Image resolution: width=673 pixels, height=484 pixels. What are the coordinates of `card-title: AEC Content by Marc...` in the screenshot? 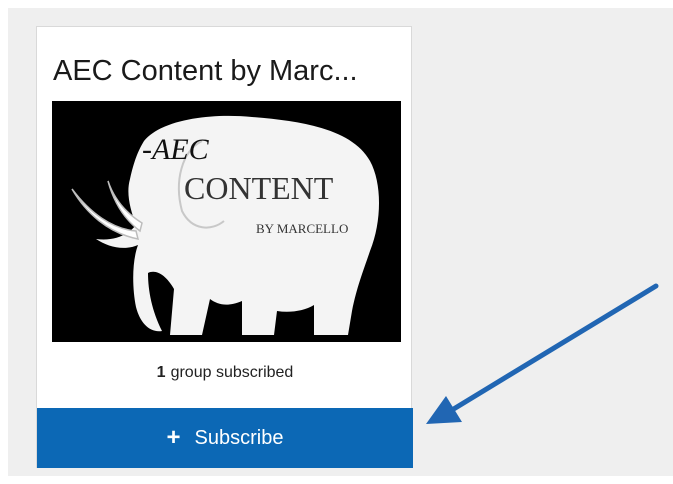 It's located at (227, 71).